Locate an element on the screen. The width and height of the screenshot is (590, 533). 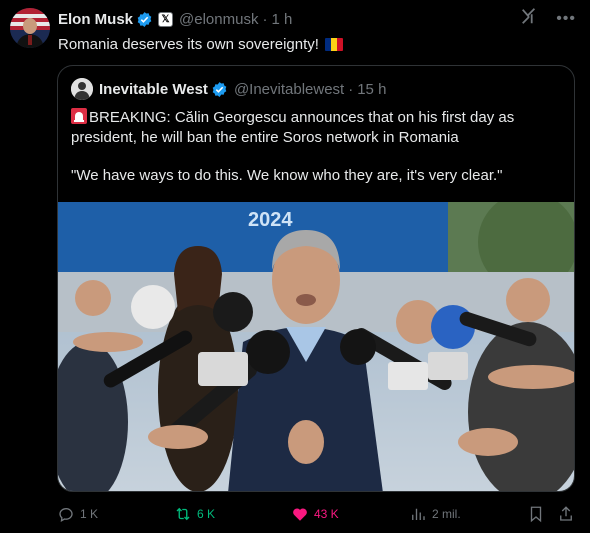
top-right-controls: ••• is located at coordinates (548, 18).